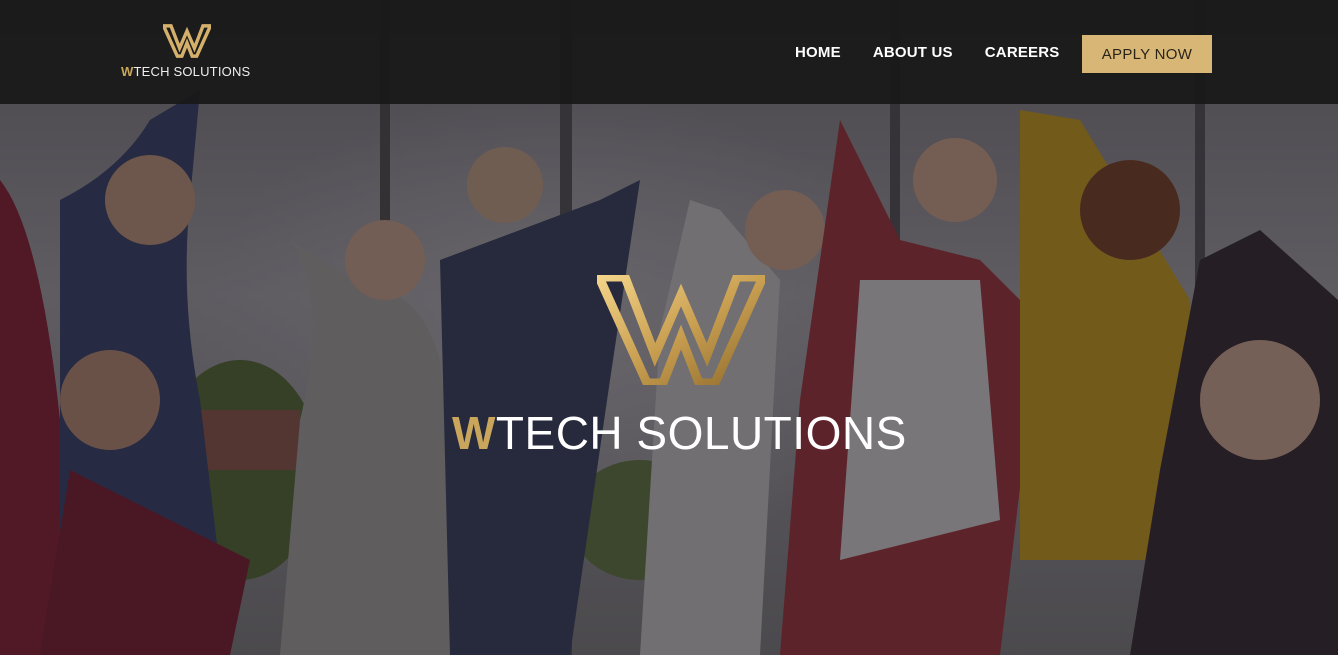 The width and height of the screenshot is (1338, 655). I want to click on hero-title-rest: TECH SOLUTIONS, so click(701, 433).